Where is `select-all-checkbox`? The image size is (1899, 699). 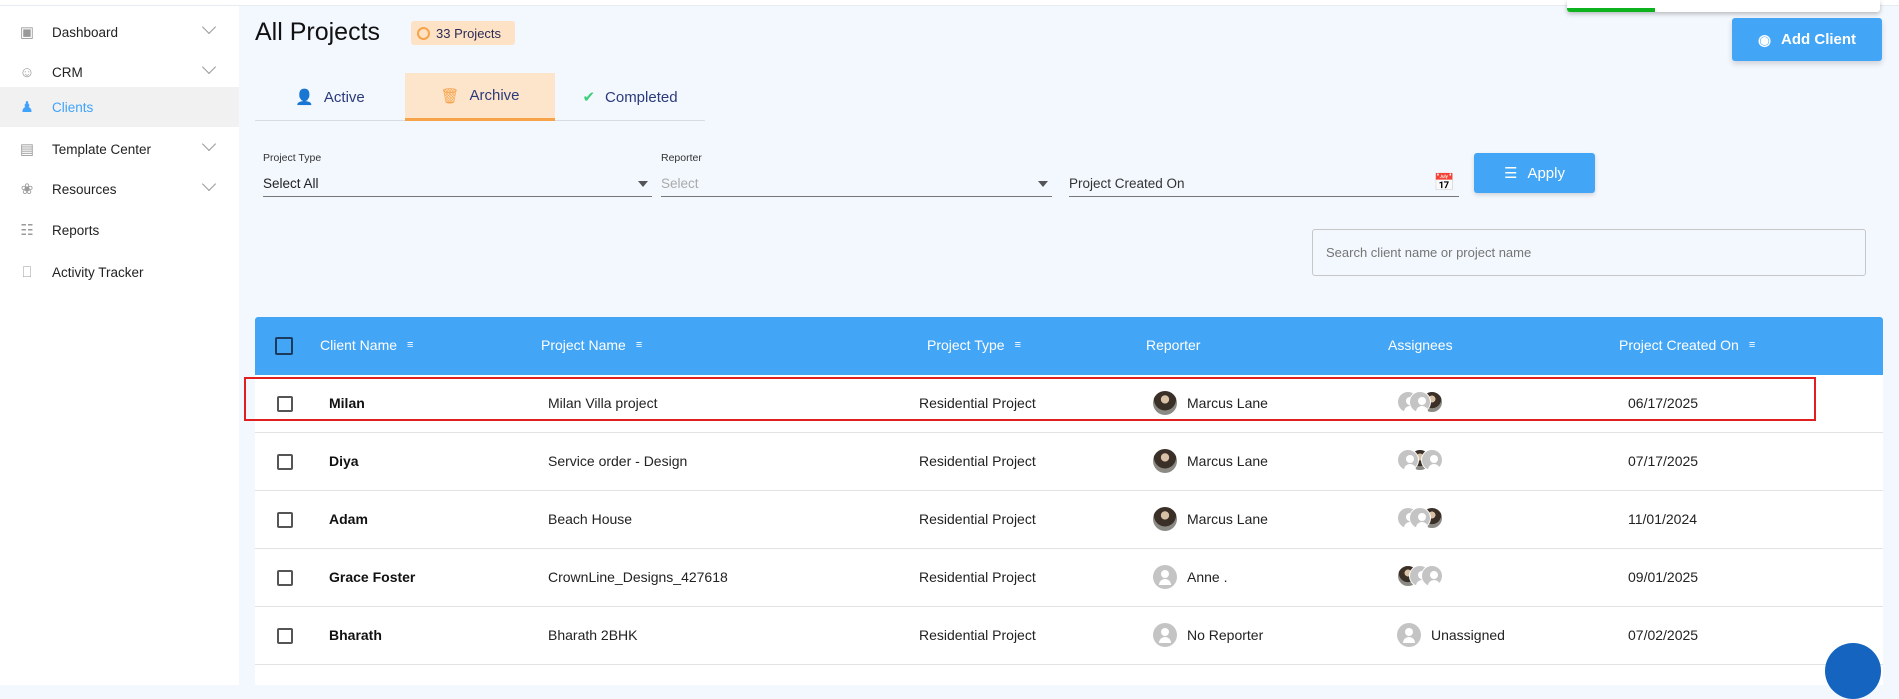 select-all-checkbox is located at coordinates (284, 346).